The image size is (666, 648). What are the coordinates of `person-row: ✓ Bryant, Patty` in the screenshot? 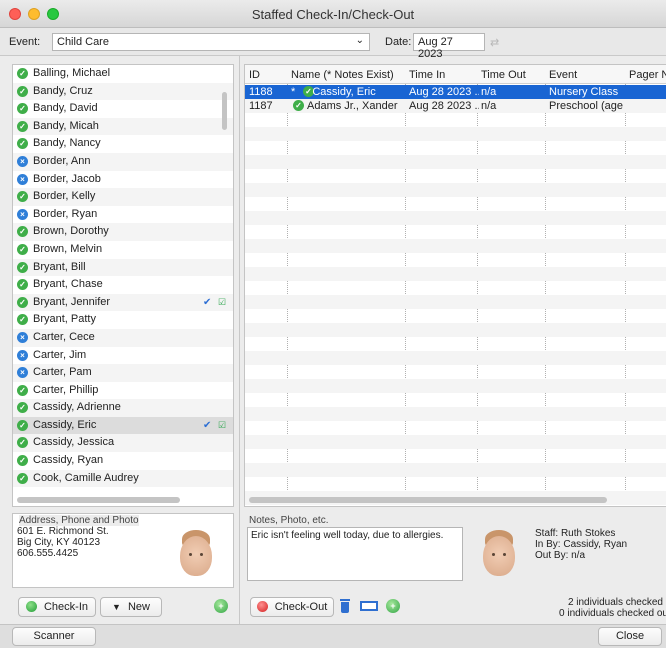 It's located at (123, 320).